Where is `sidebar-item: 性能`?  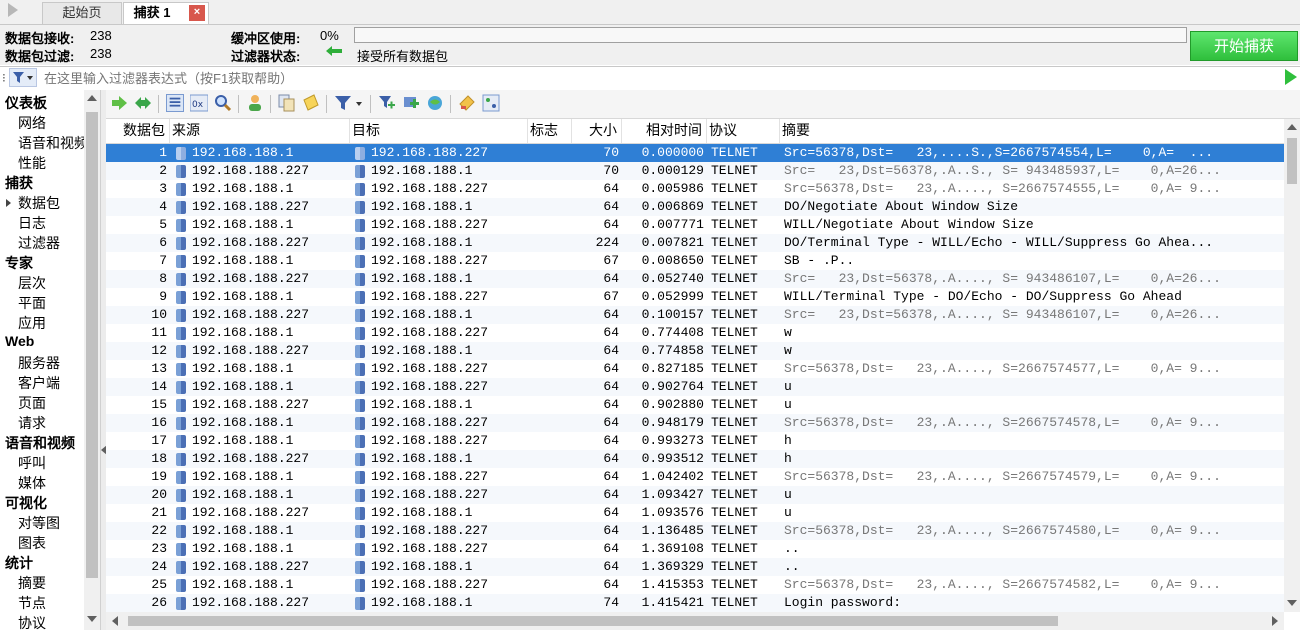
sidebar-item: 性能 is located at coordinates (32, 163).